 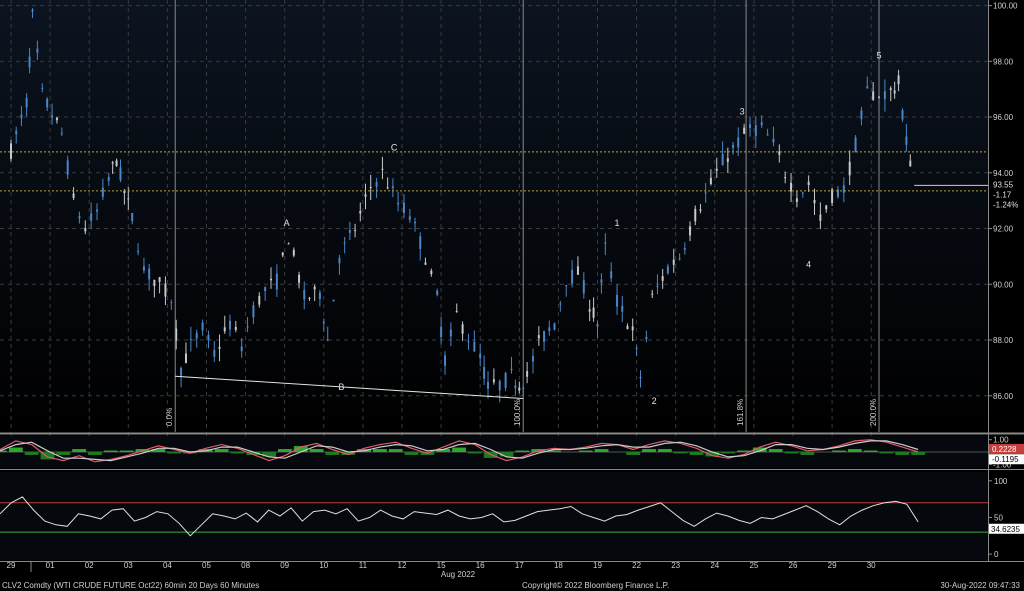 I want to click on macd-panel, so click(x=494, y=452).